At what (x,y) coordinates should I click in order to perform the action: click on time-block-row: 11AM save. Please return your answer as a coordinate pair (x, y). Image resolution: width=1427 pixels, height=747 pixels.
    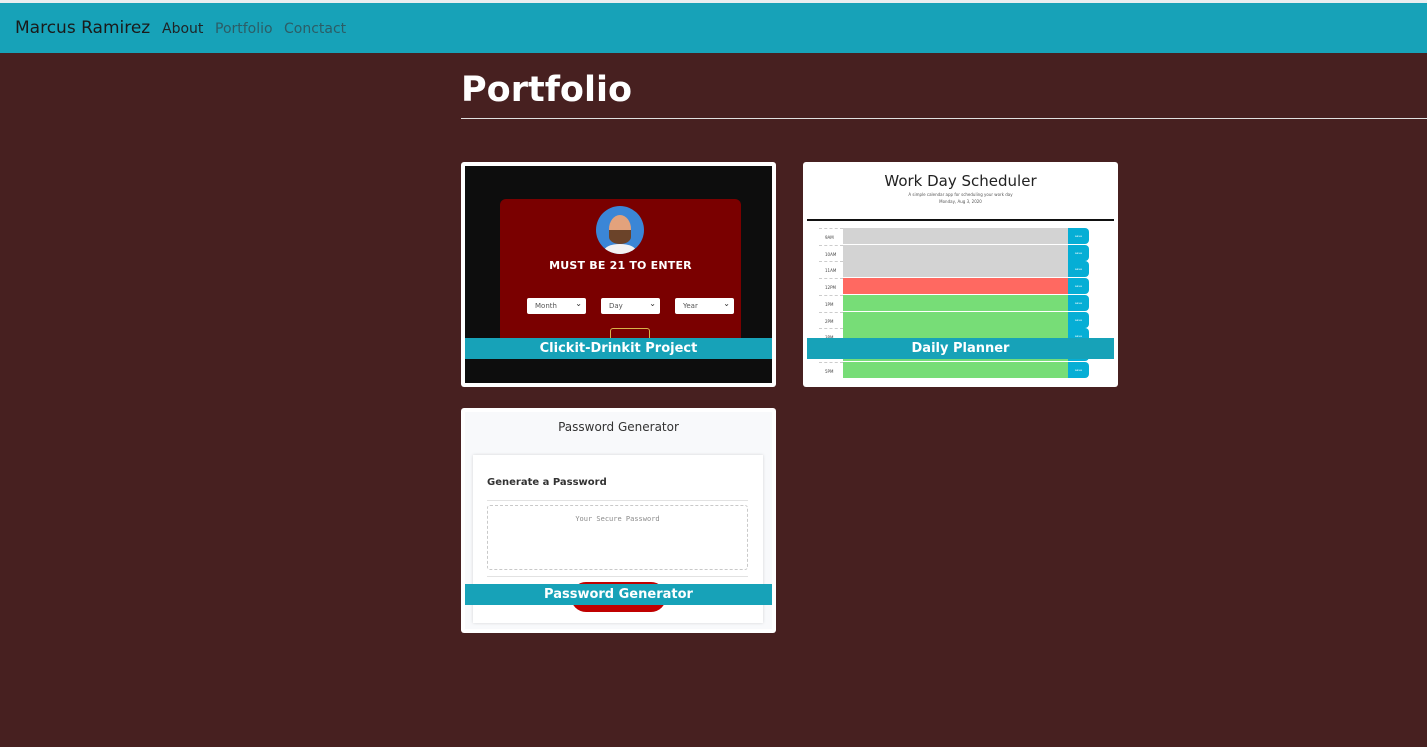
    Looking at the image, I should click on (954, 269).